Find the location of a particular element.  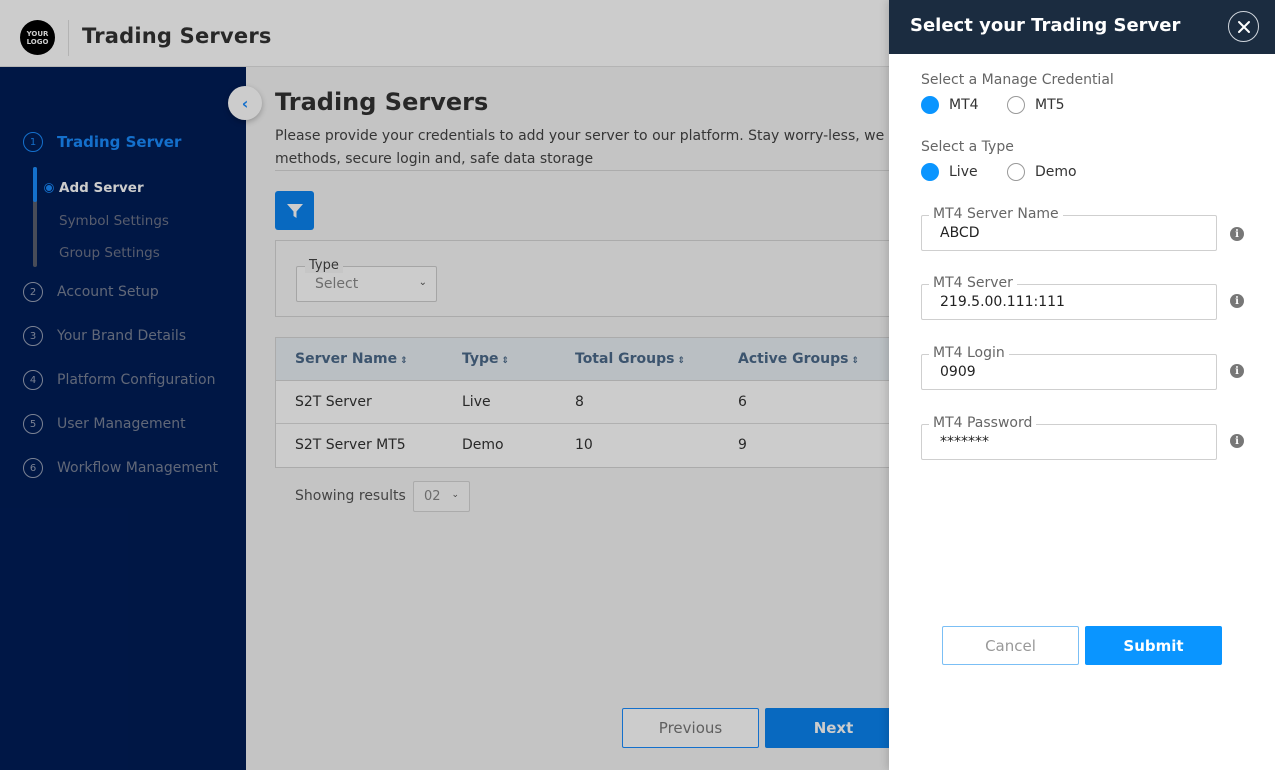

field-label: MT4 Login is located at coordinates (969, 353).